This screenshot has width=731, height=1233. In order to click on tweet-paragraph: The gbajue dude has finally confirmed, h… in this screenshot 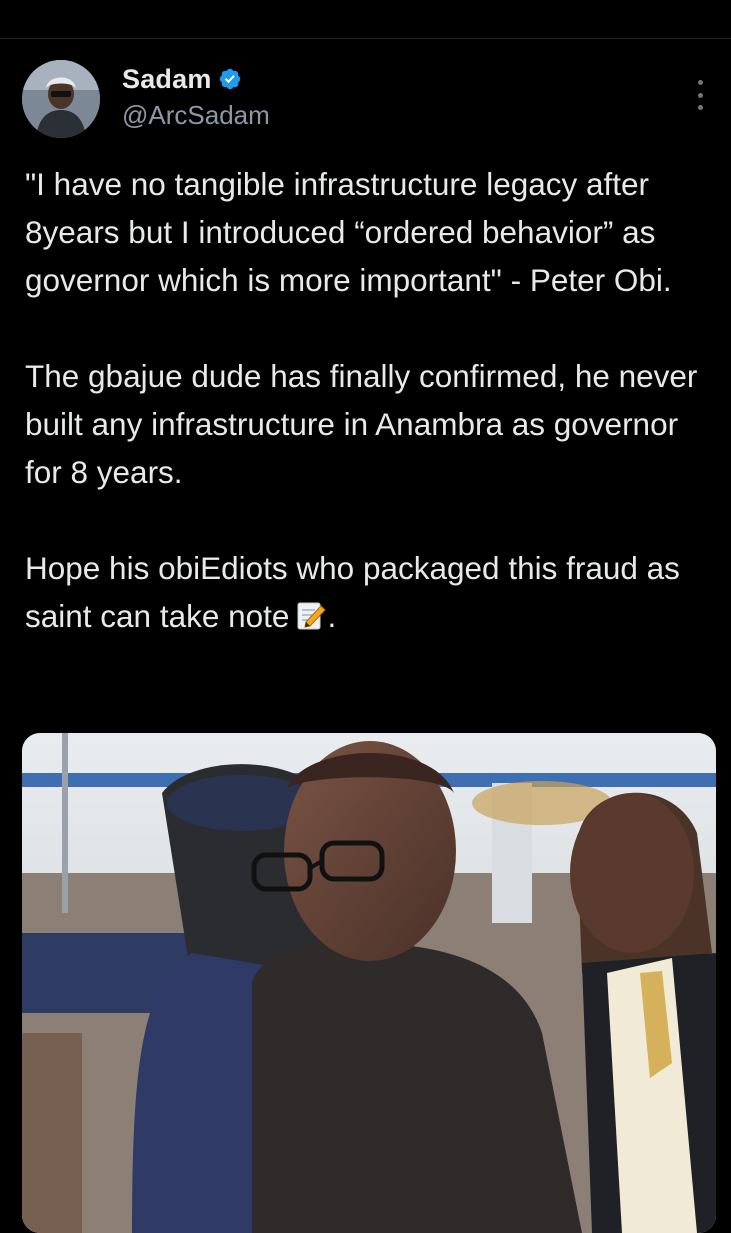, I will do `click(361, 424)`.